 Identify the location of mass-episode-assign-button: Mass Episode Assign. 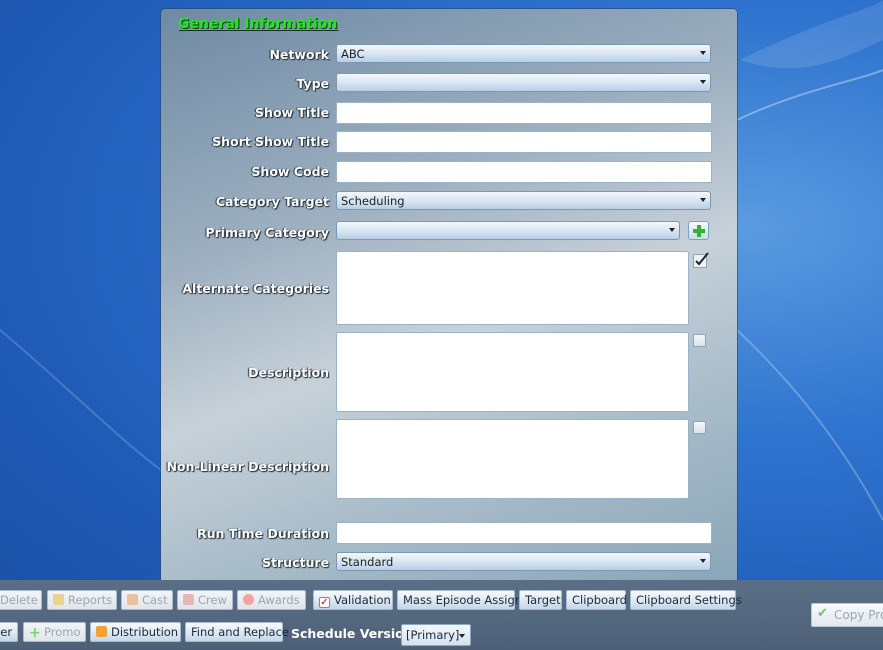
(459, 600).